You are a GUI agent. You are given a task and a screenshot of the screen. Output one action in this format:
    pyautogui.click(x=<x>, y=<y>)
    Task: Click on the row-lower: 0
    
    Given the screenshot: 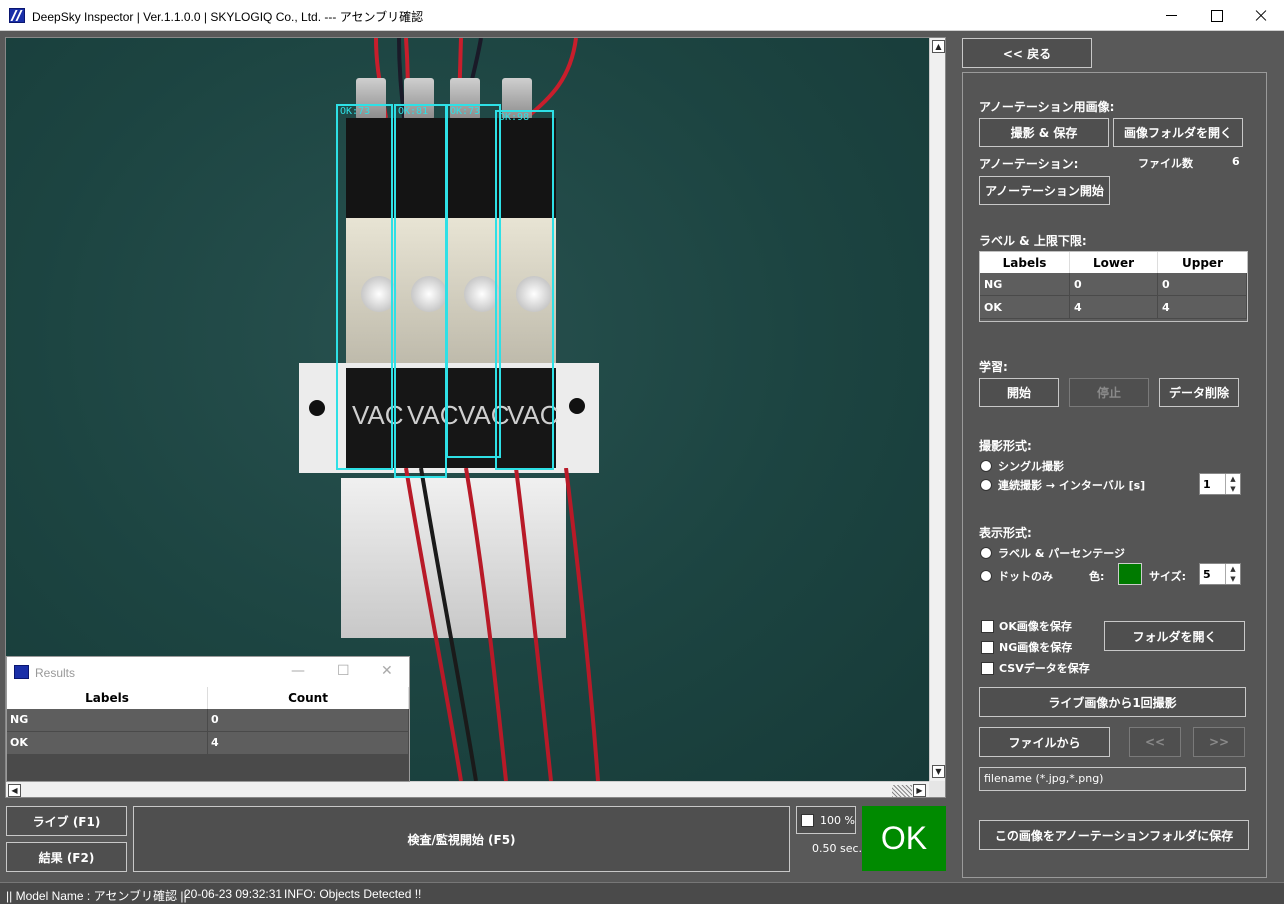 What is the action you would take?
    pyautogui.click(x=1114, y=284)
    